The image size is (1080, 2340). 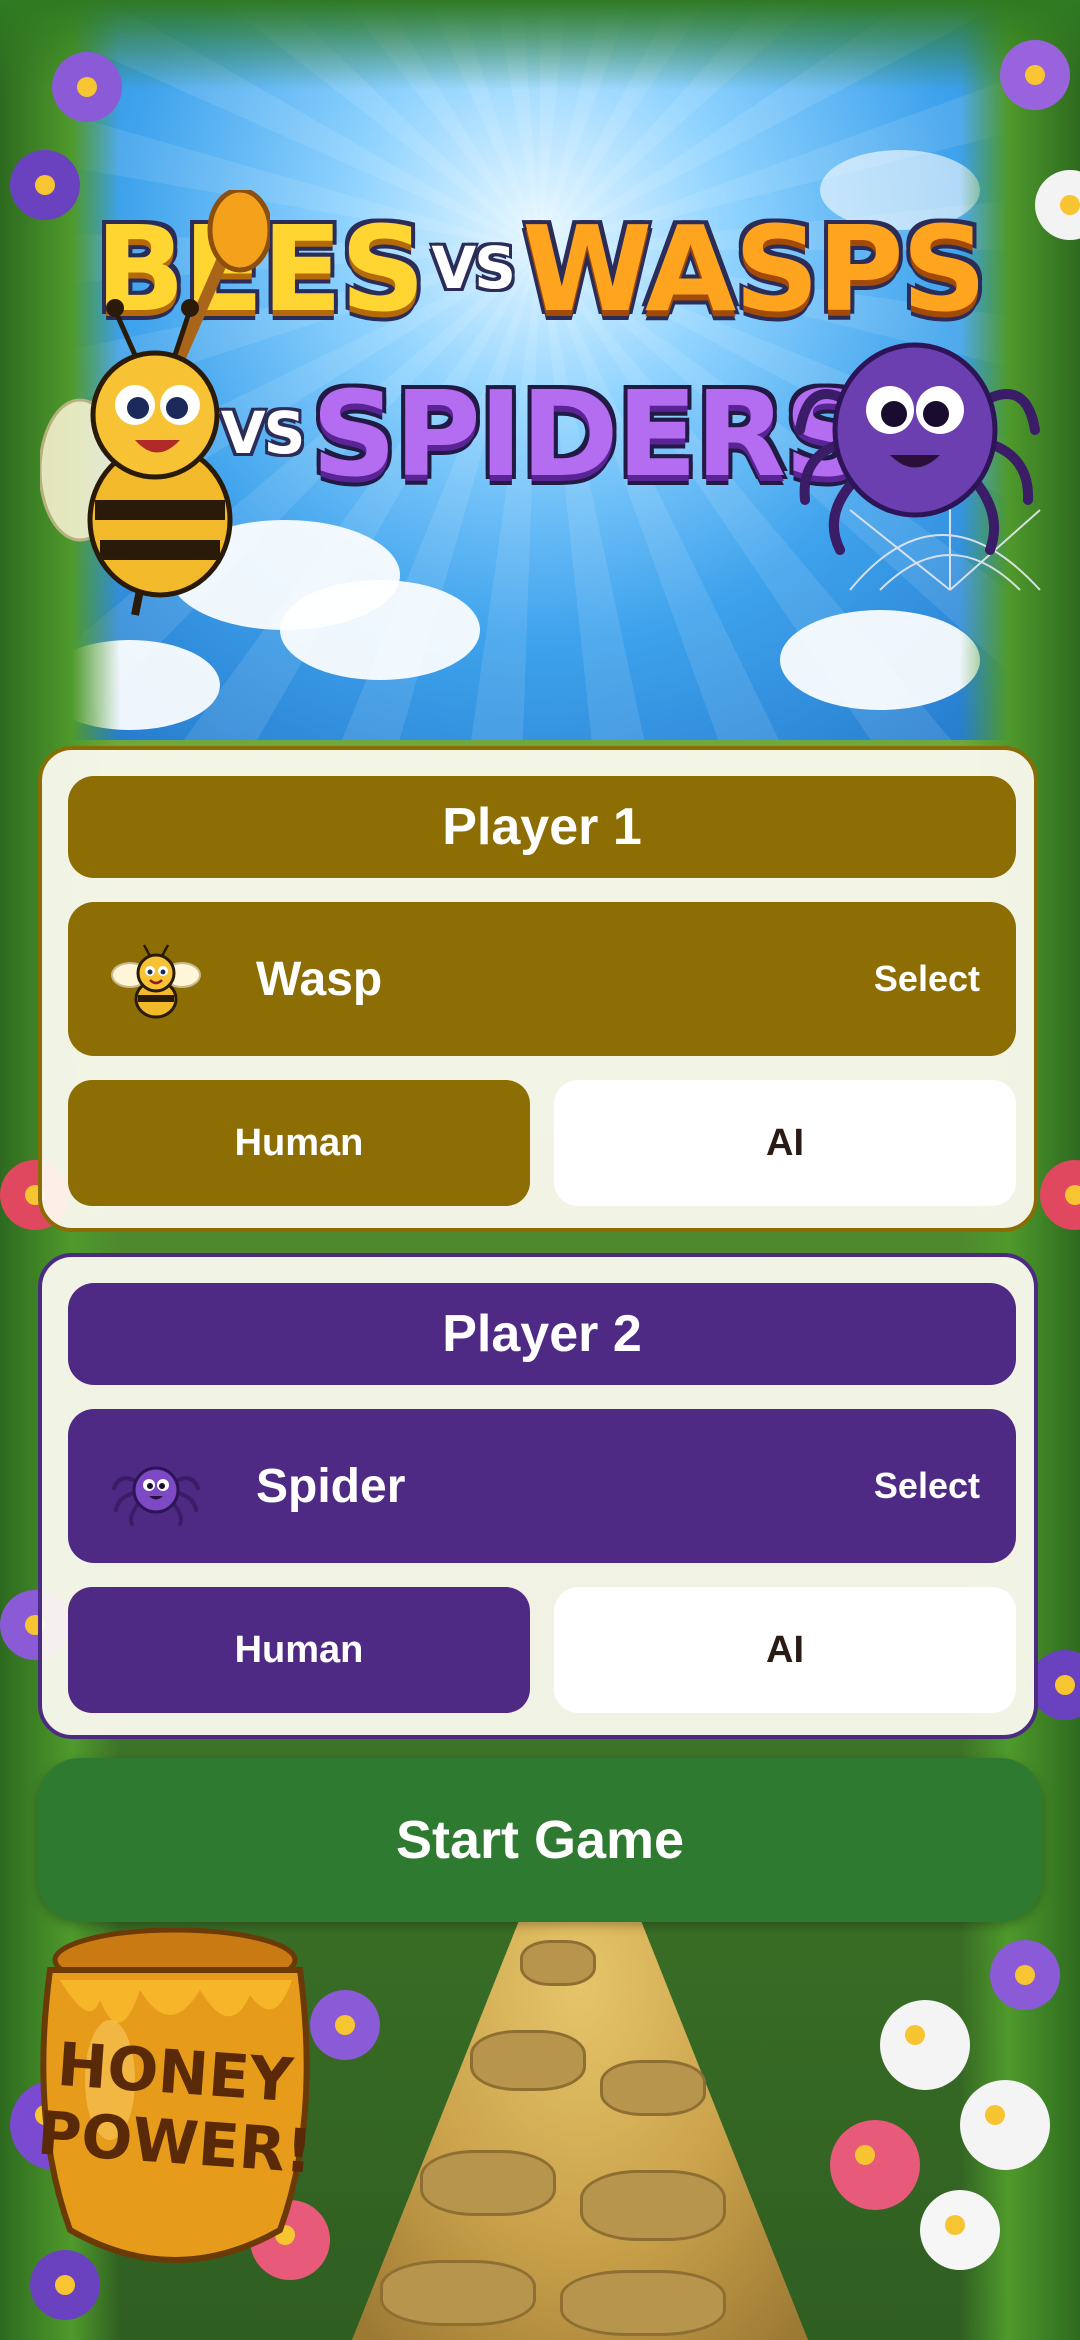 I want to click on player2-ai-button: AI, so click(x=785, y=1650).